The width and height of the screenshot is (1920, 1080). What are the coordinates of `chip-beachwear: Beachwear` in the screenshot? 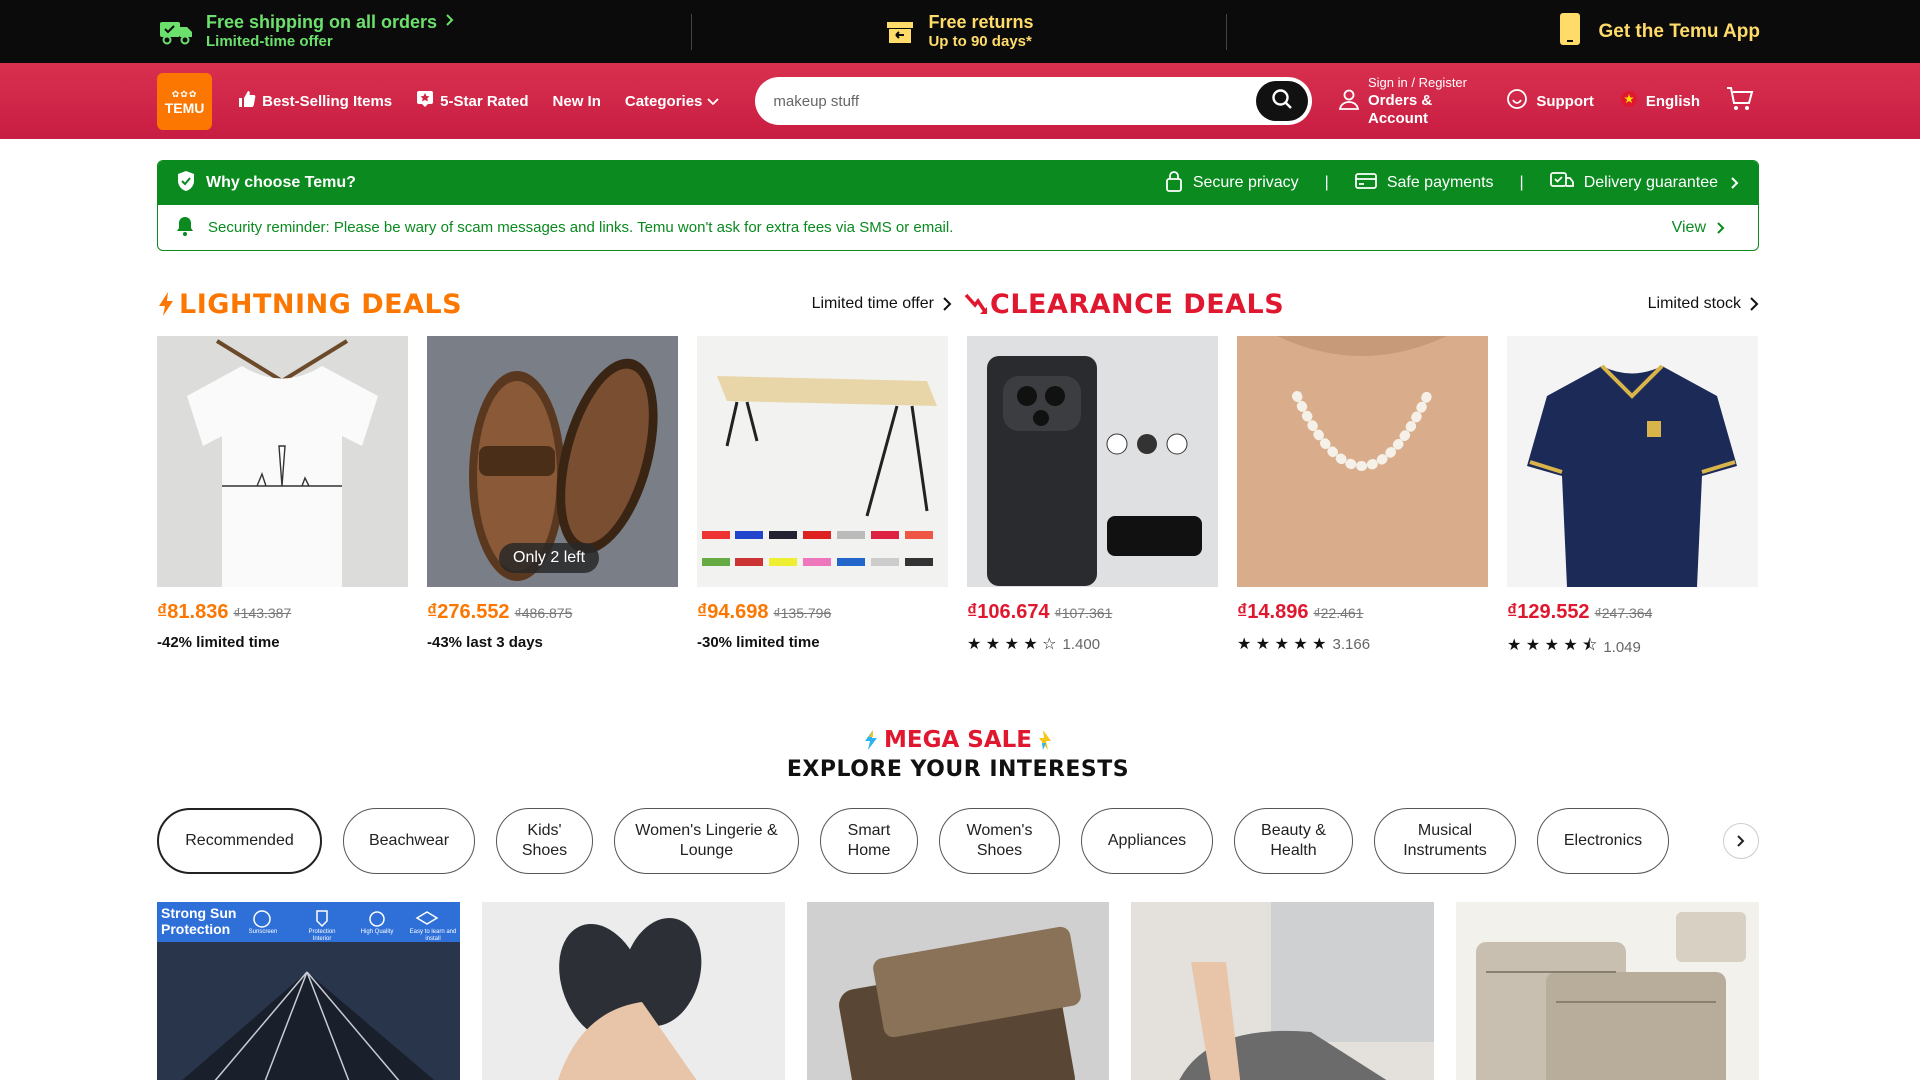 It's located at (409, 841).